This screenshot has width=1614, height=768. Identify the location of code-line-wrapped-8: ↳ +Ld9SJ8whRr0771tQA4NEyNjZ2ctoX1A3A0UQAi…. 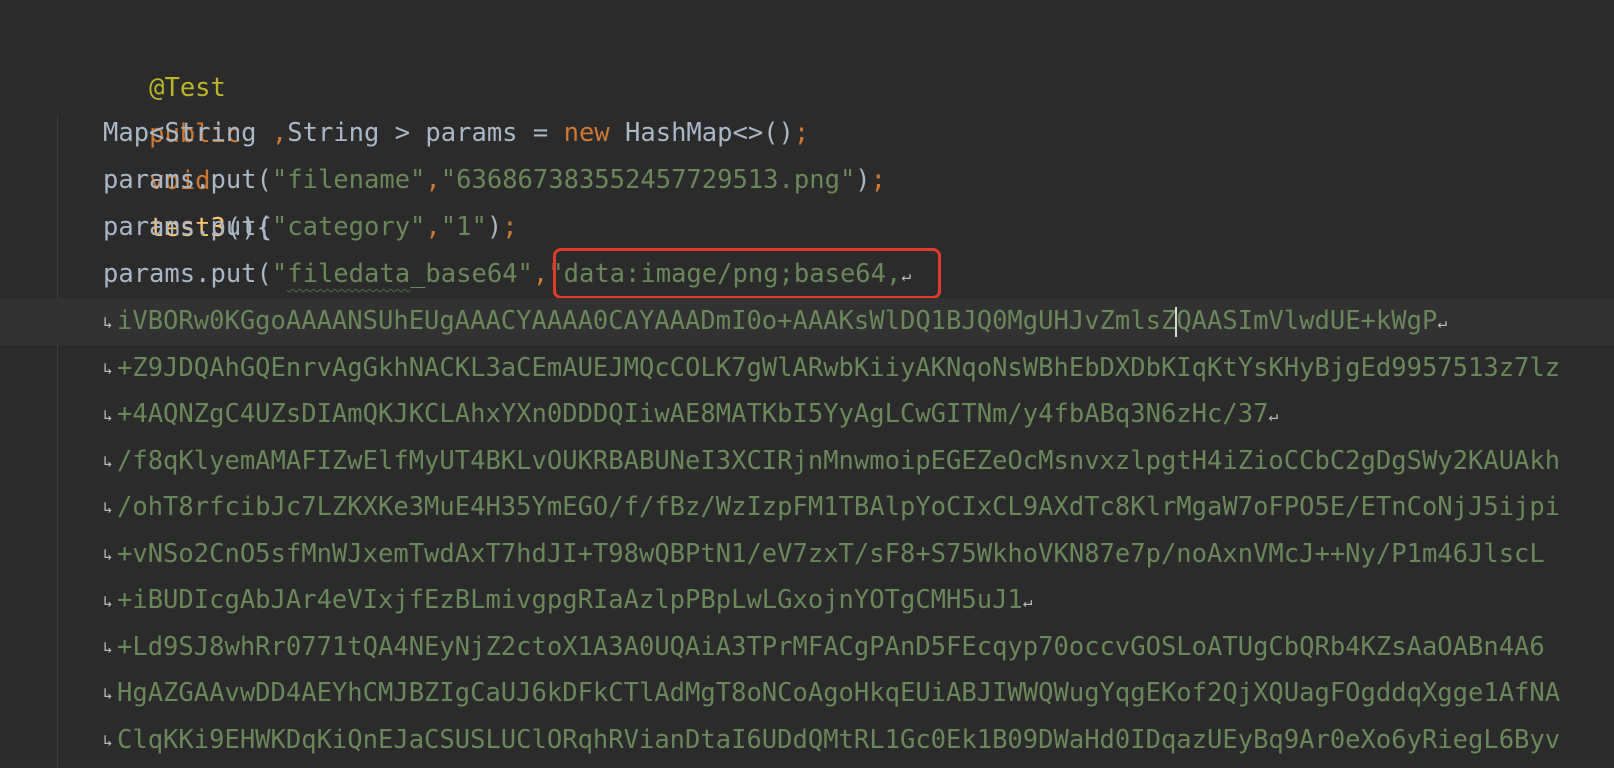
(807, 647).